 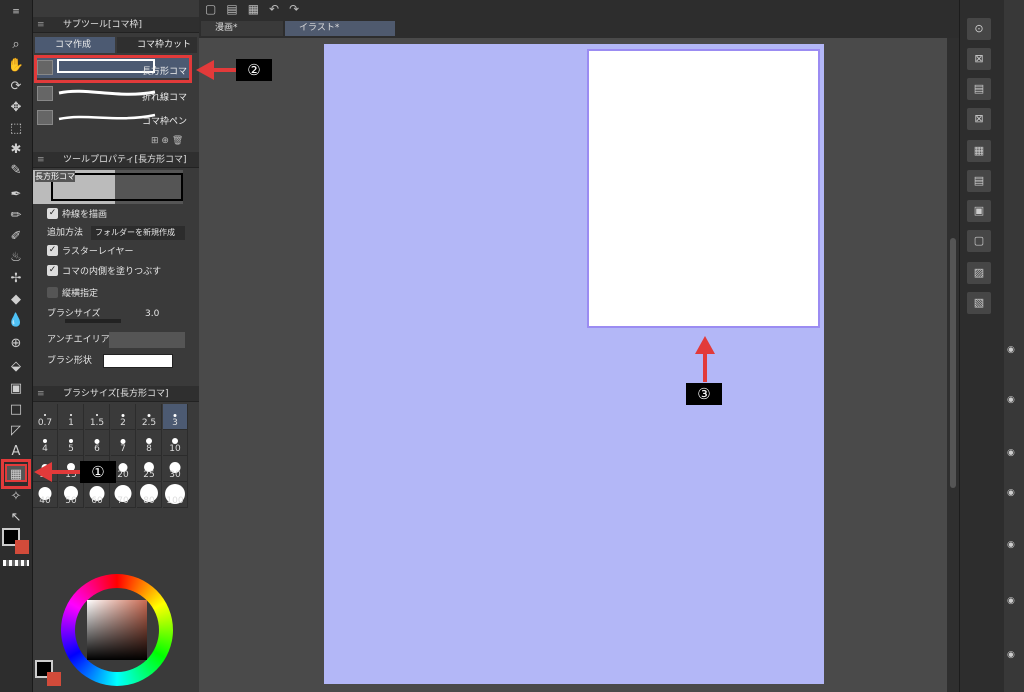 I want to click on blend-tool-icon: 💧, so click(x=16, y=321).